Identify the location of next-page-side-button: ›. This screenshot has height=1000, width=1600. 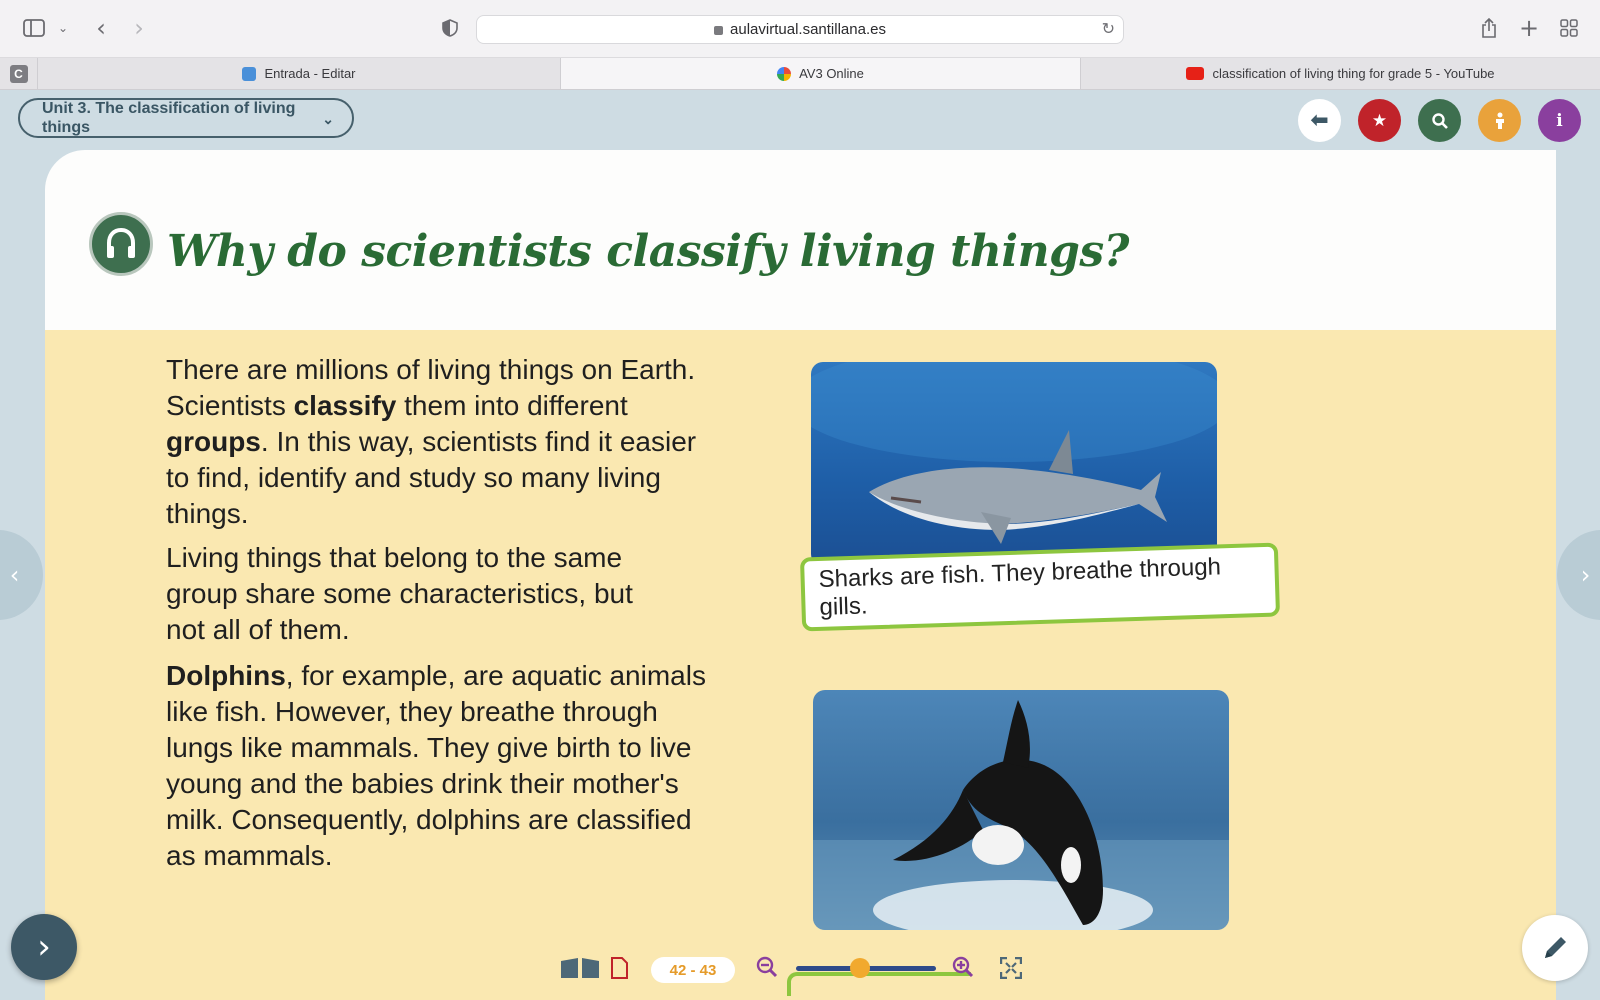
(1578, 575).